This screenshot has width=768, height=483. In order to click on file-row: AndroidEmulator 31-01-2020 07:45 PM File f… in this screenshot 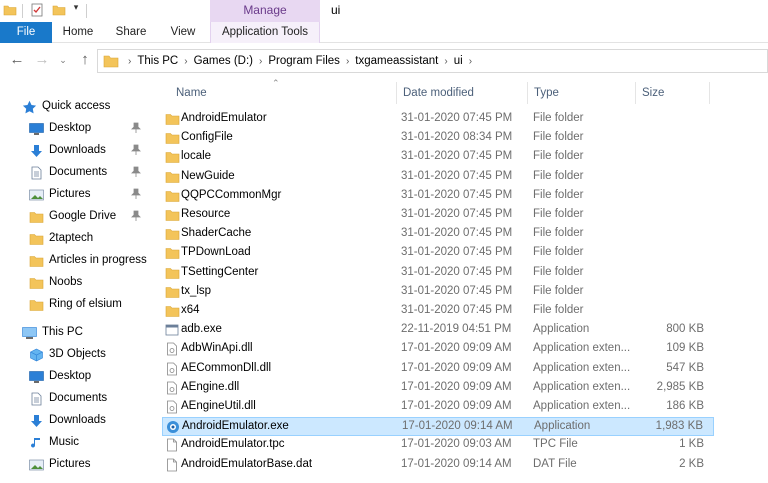, I will do `click(438, 119)`.